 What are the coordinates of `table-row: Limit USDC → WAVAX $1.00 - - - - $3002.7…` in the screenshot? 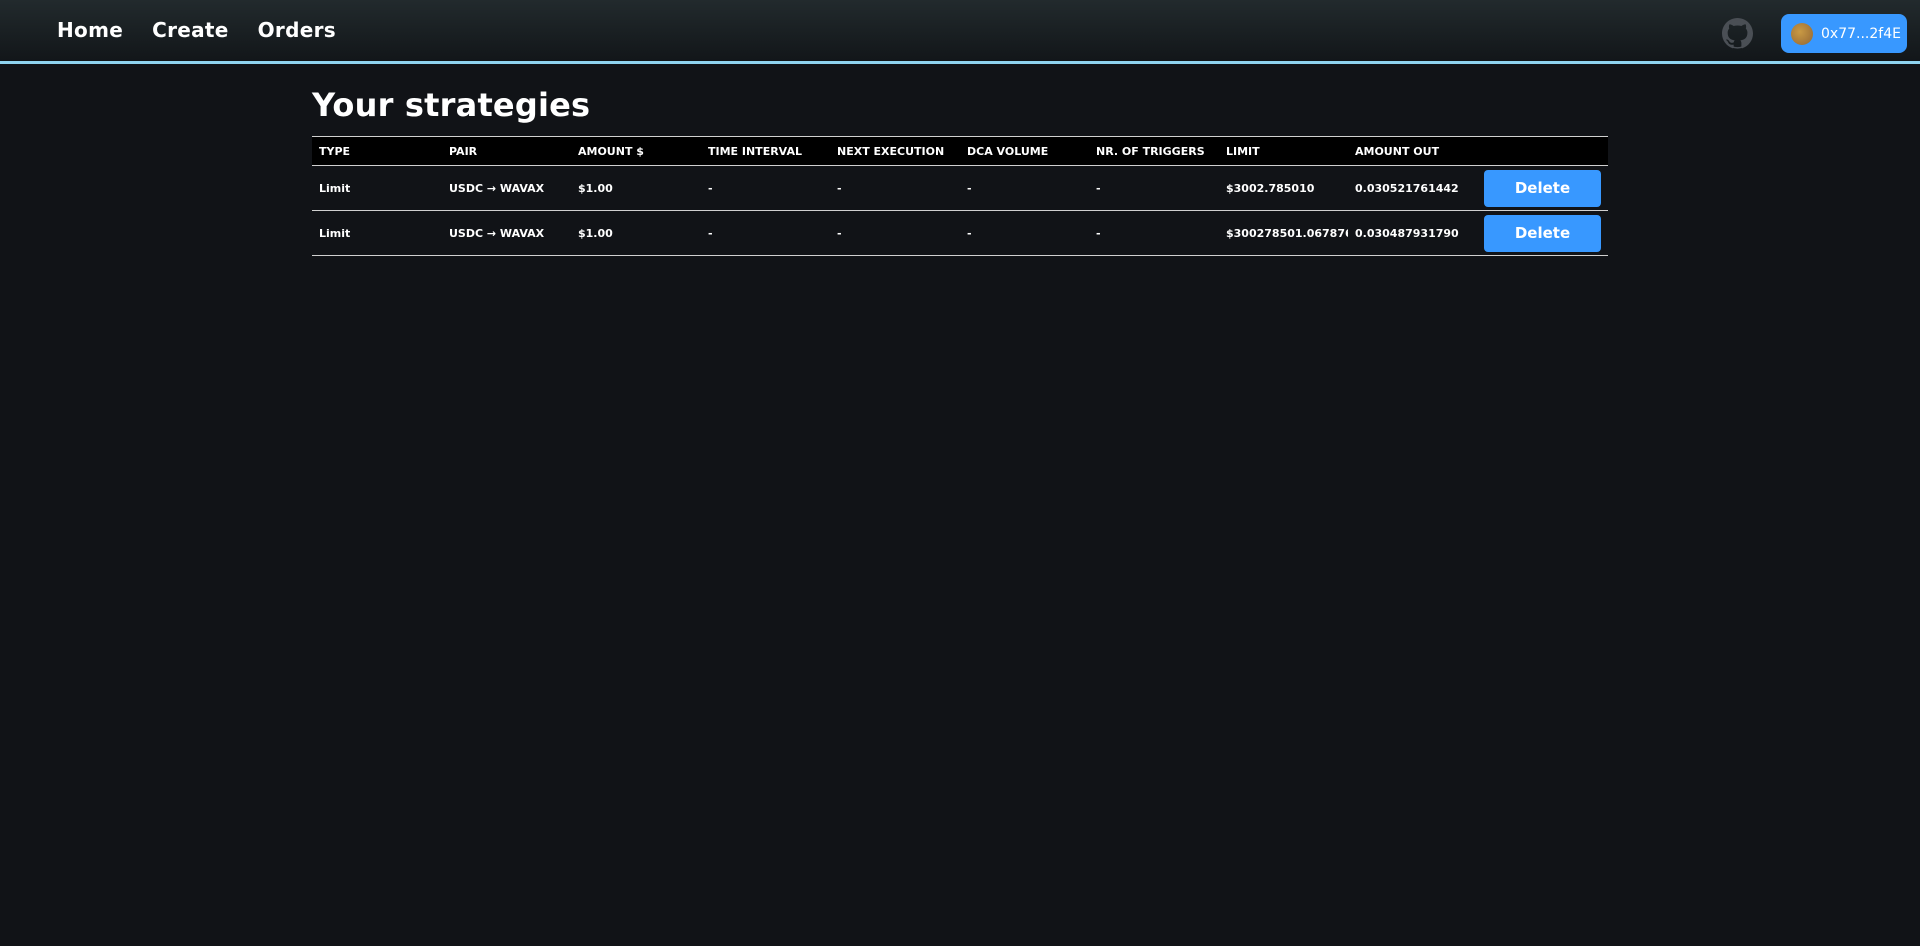 It's located at (960, 188).